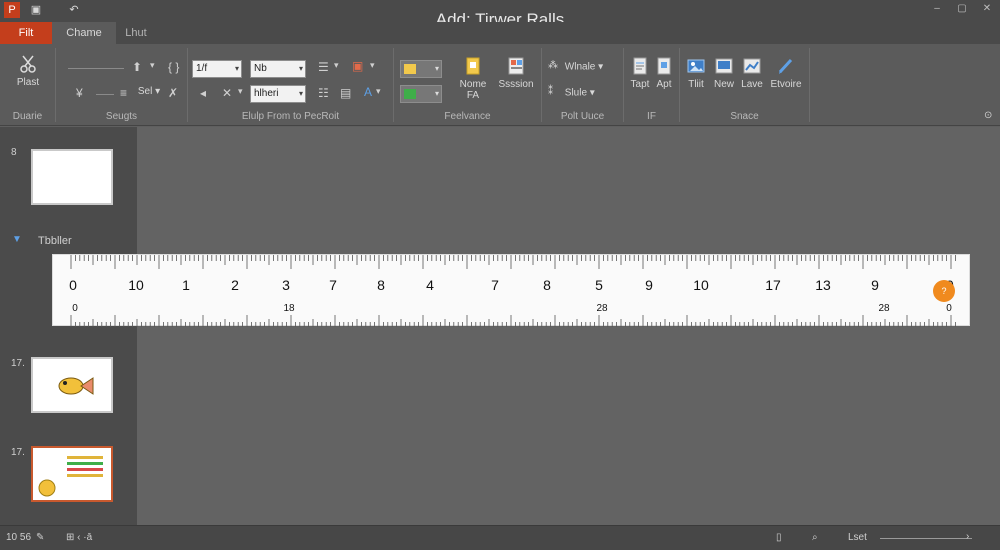  What do you see at coordinates (473, 95) in the screenshot?
I see `new-slide-dropdown-label: FA` at bounding box center [473, 95].